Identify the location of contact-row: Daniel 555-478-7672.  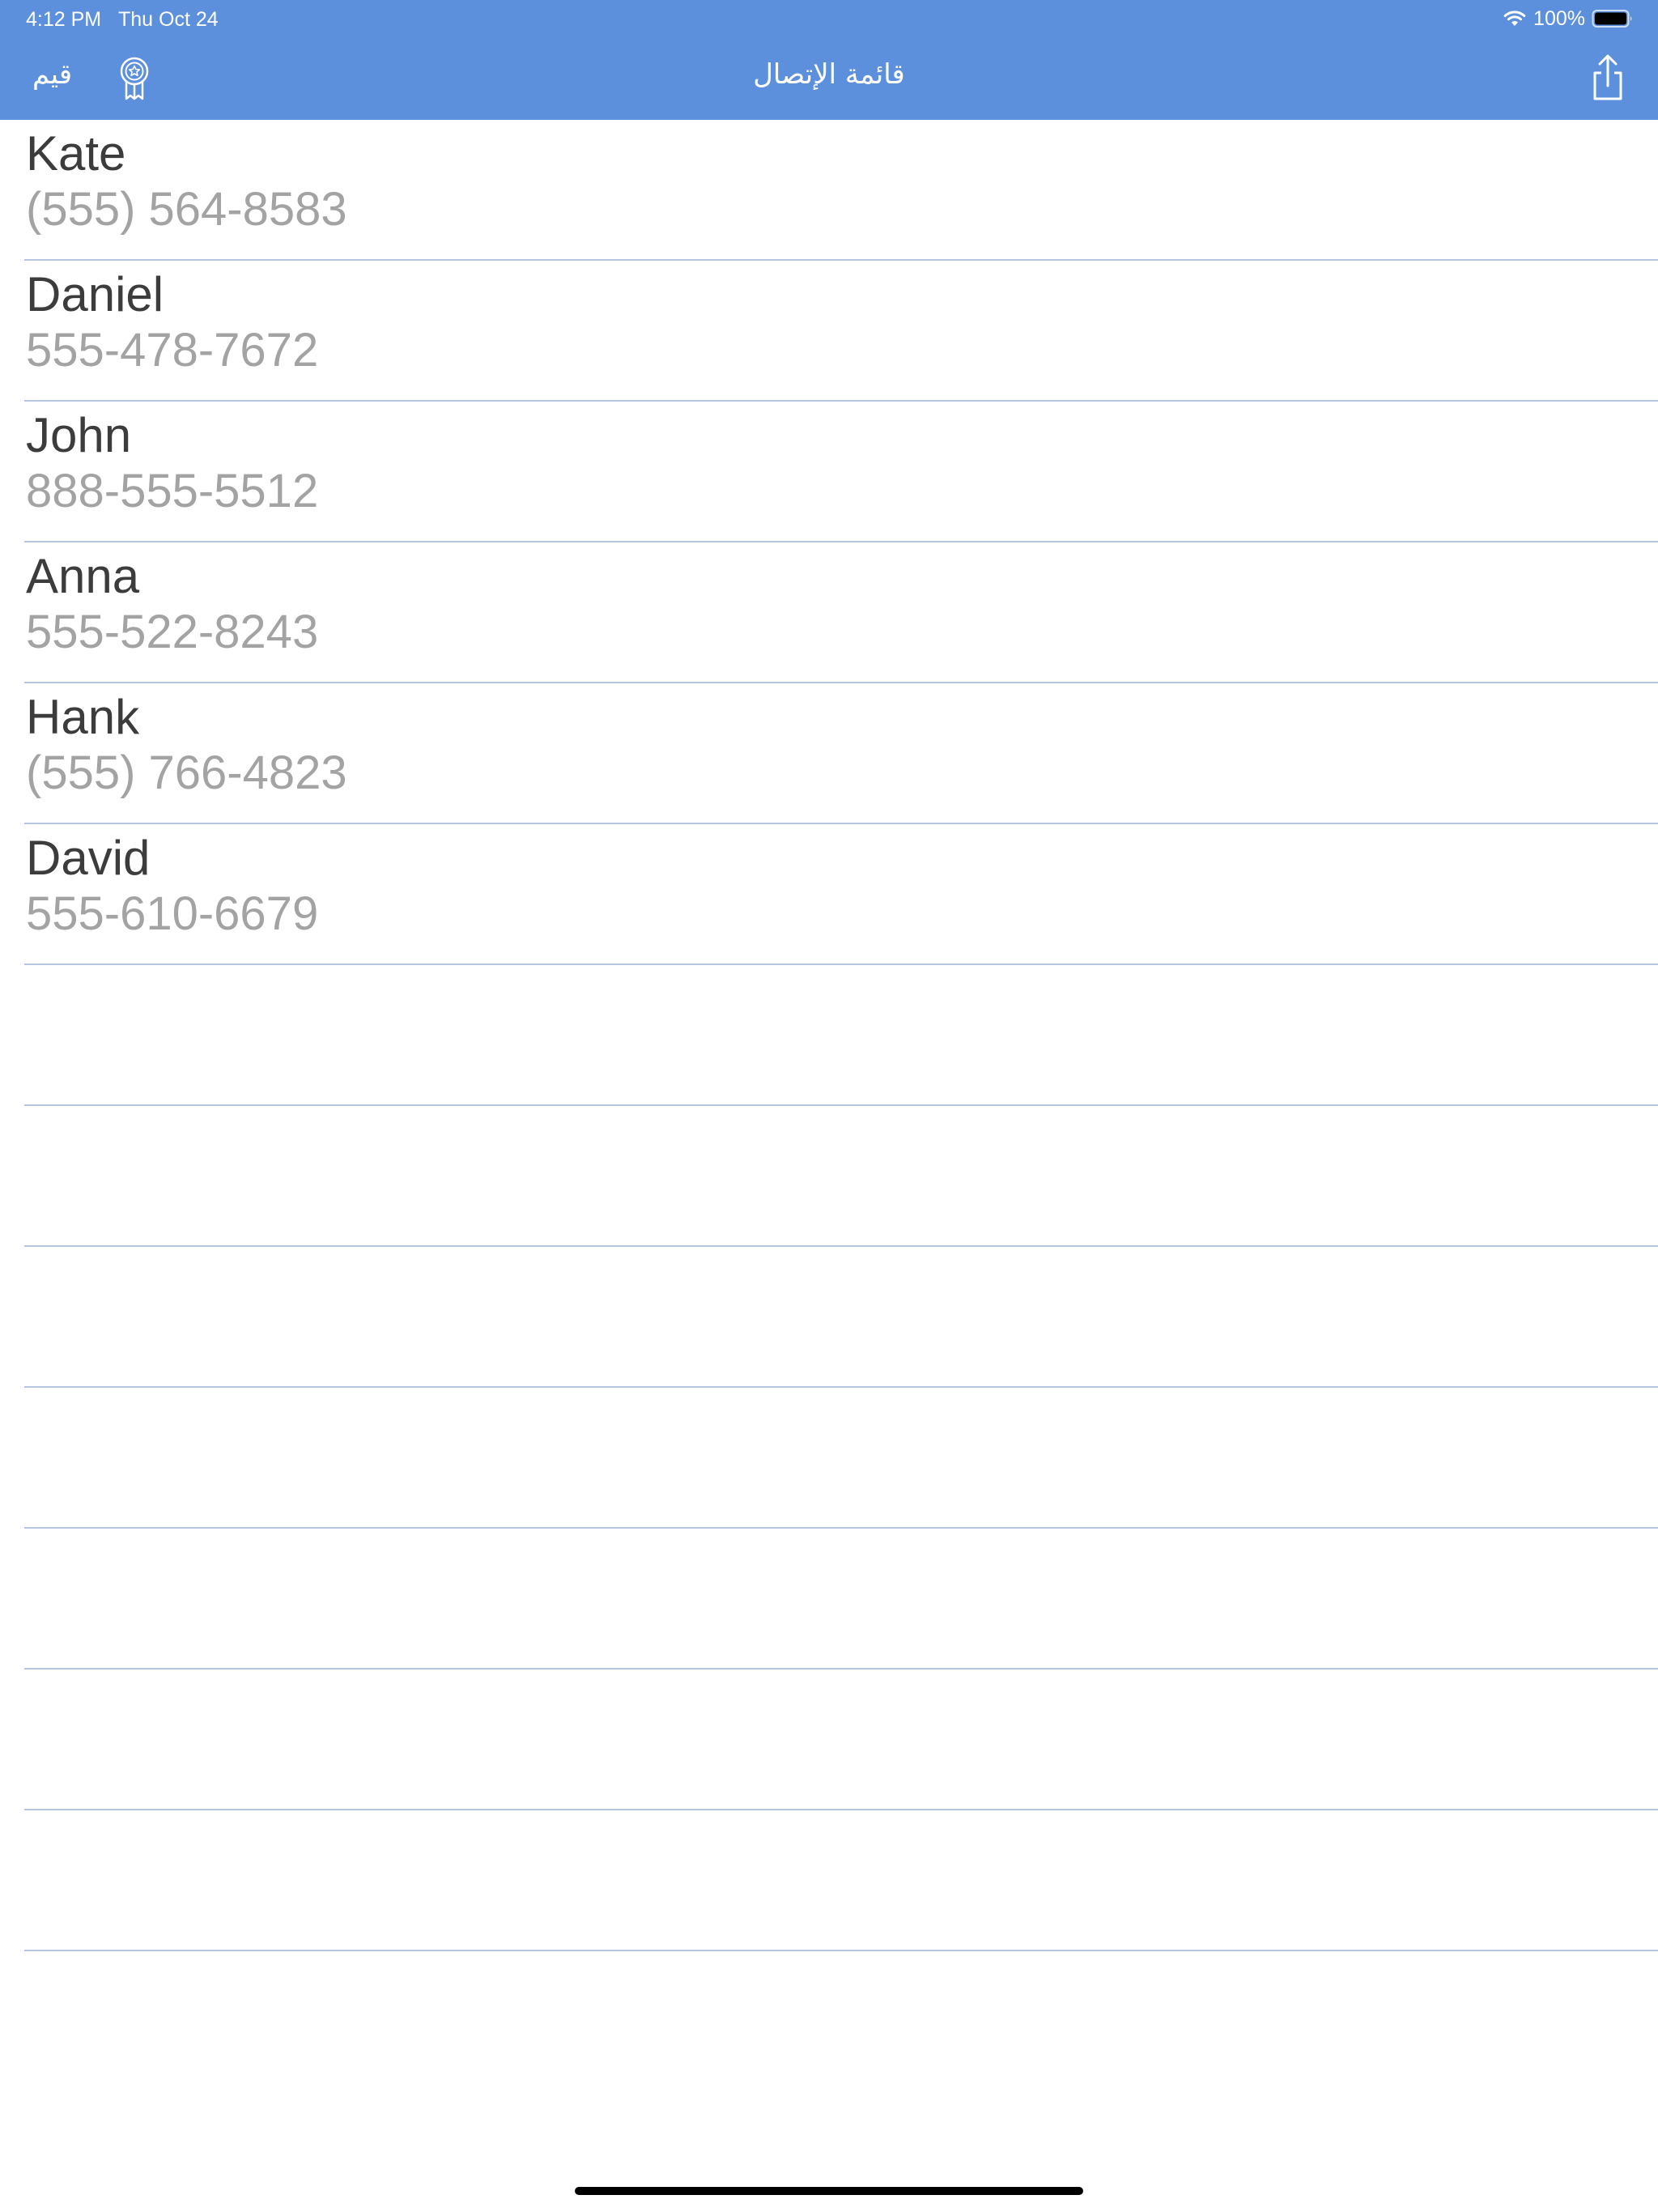
(841, 332).